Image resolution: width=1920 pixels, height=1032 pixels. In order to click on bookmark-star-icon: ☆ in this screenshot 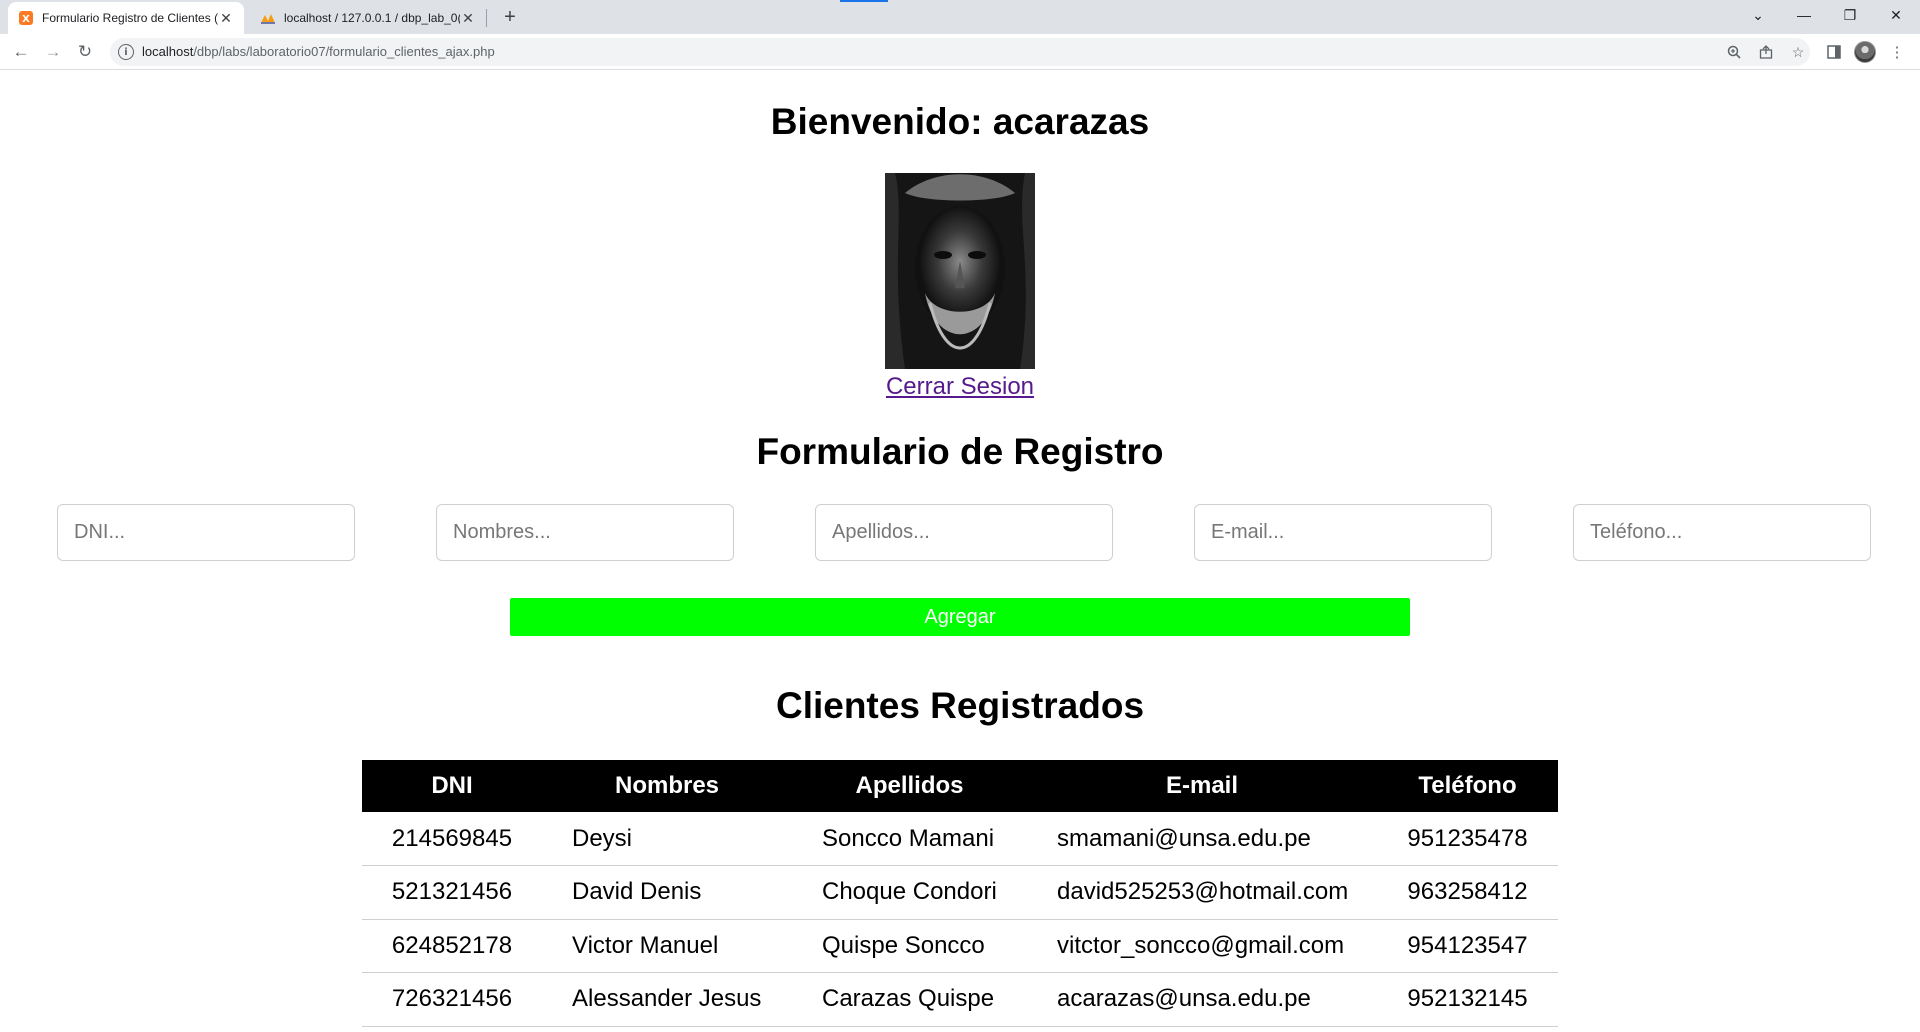, I will do `click(1798, 52)`.